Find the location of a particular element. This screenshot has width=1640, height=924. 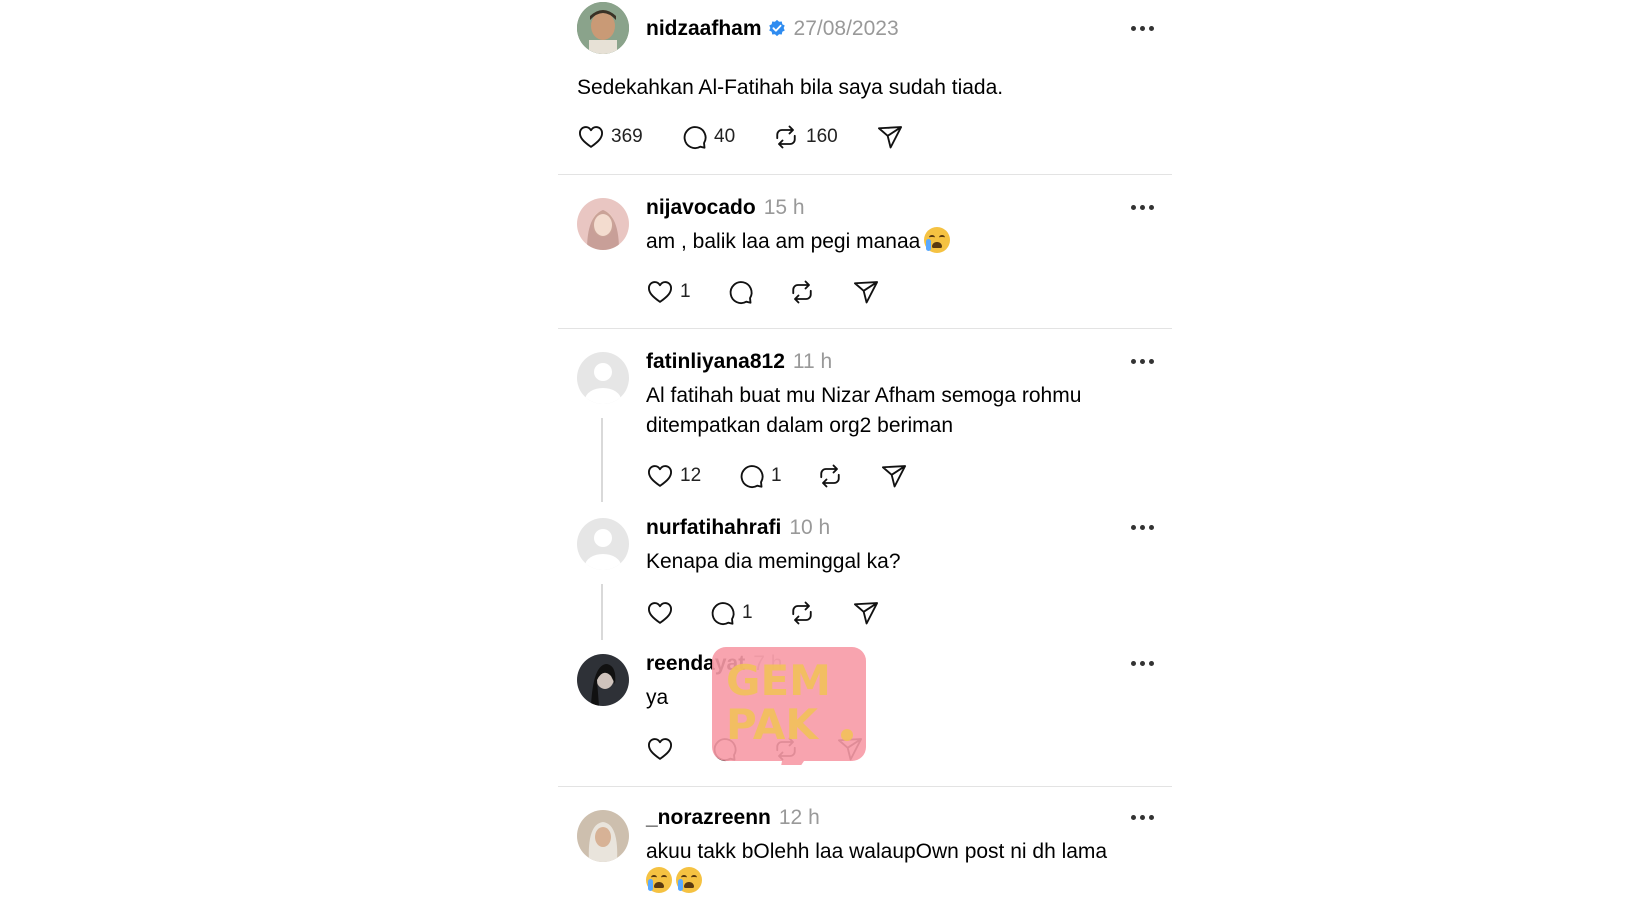

reply-header: nurfatihahrafi 10 h is located at coordinates (738, 528).